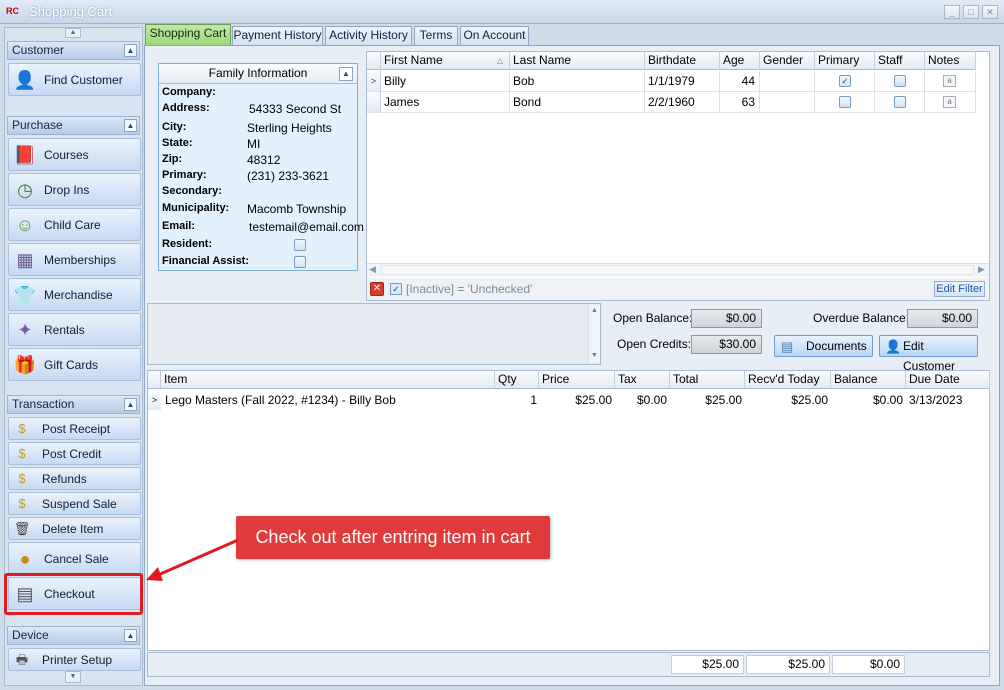 This screenshot has height=690, width=1004. Describe the element at coordinates (845, 102) in the screenshot. I see `primary-checkbox` at that location.